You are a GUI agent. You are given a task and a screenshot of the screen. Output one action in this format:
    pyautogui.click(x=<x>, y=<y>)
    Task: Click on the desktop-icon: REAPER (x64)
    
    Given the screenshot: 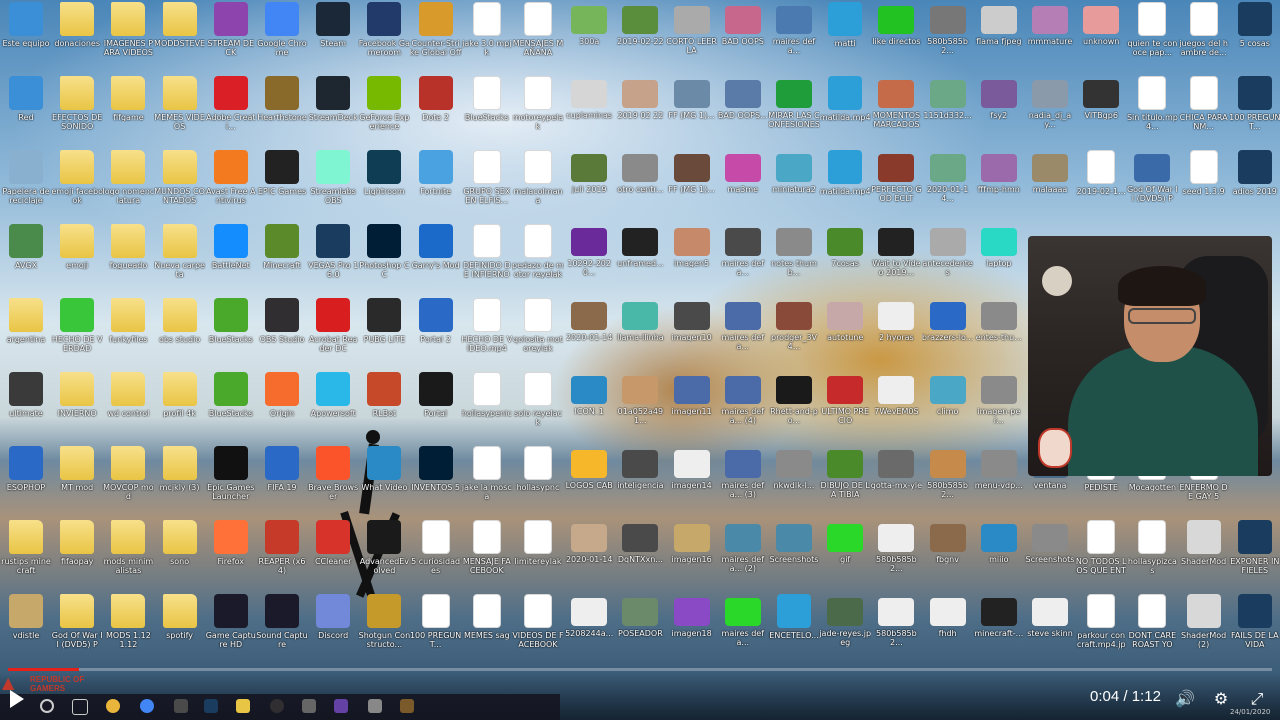 What is the action you would take?
    pyautogui.click(x=282, y=554)
    